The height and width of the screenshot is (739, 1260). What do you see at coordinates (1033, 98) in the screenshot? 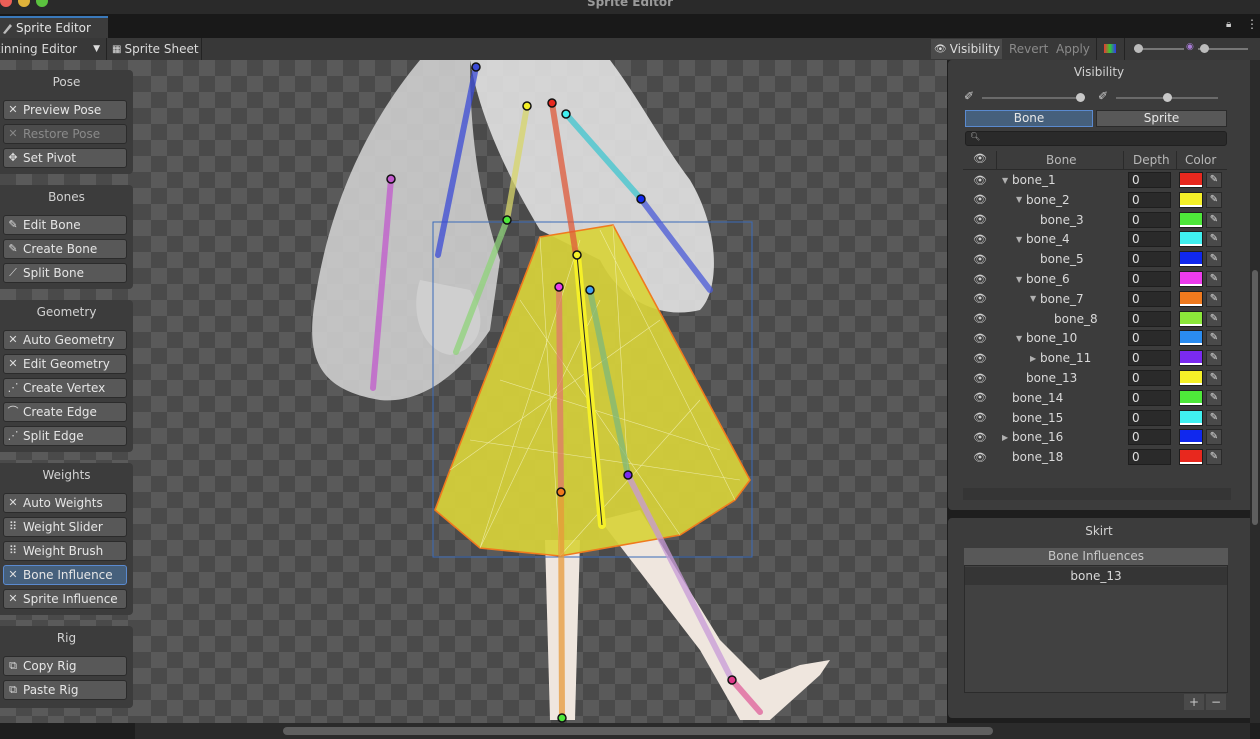
I see `bone-opacity-slider` at bounding box center [1033, 98].